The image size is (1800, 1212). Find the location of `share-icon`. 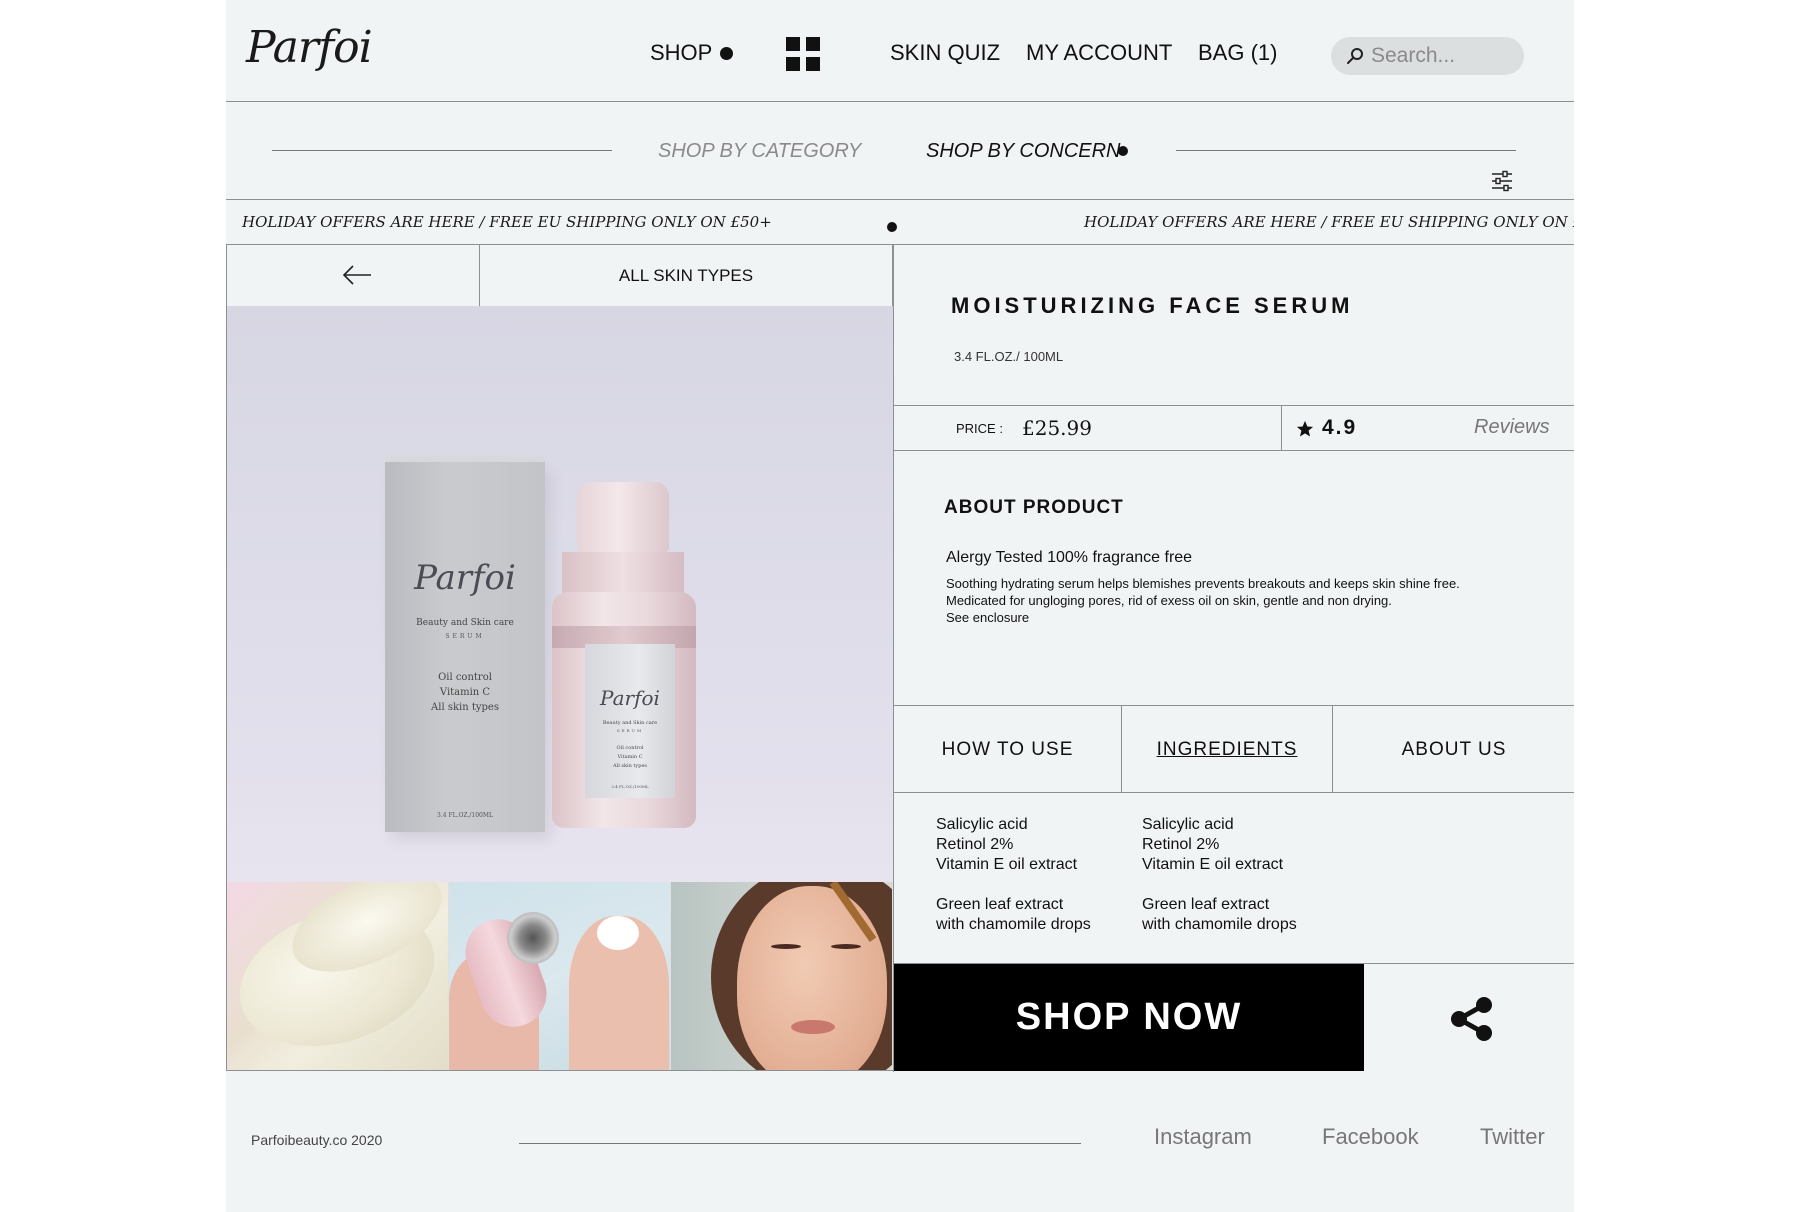

share-icon is located at coordinates (1471, 1019).